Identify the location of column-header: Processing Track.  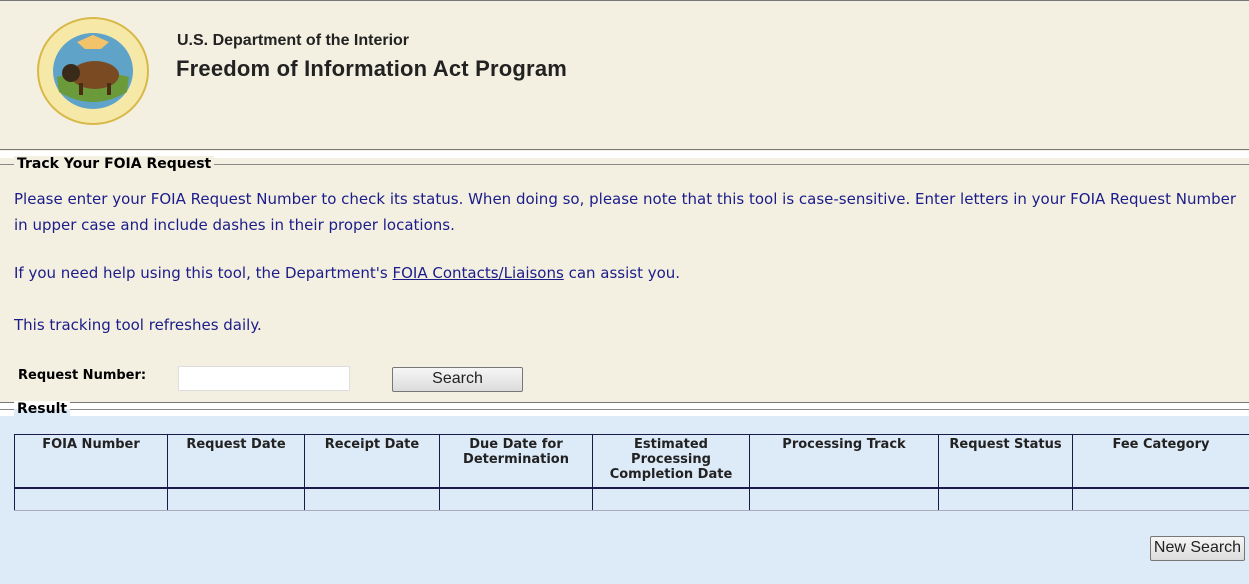
(844, 462).